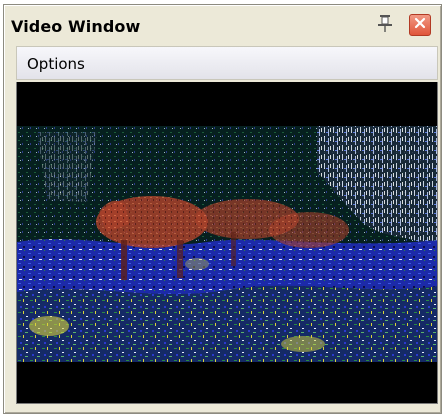  I want to click on pin-button, so click(385, 25).